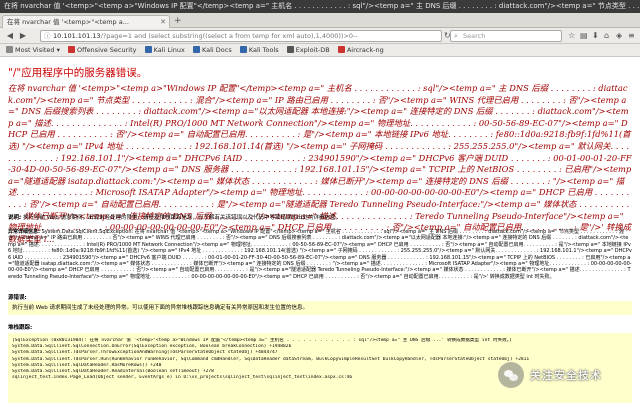 This screenshot has width=640, height=404. I want to click on bookmark-most-visited: Most Visited ▾, so click(33, 50).